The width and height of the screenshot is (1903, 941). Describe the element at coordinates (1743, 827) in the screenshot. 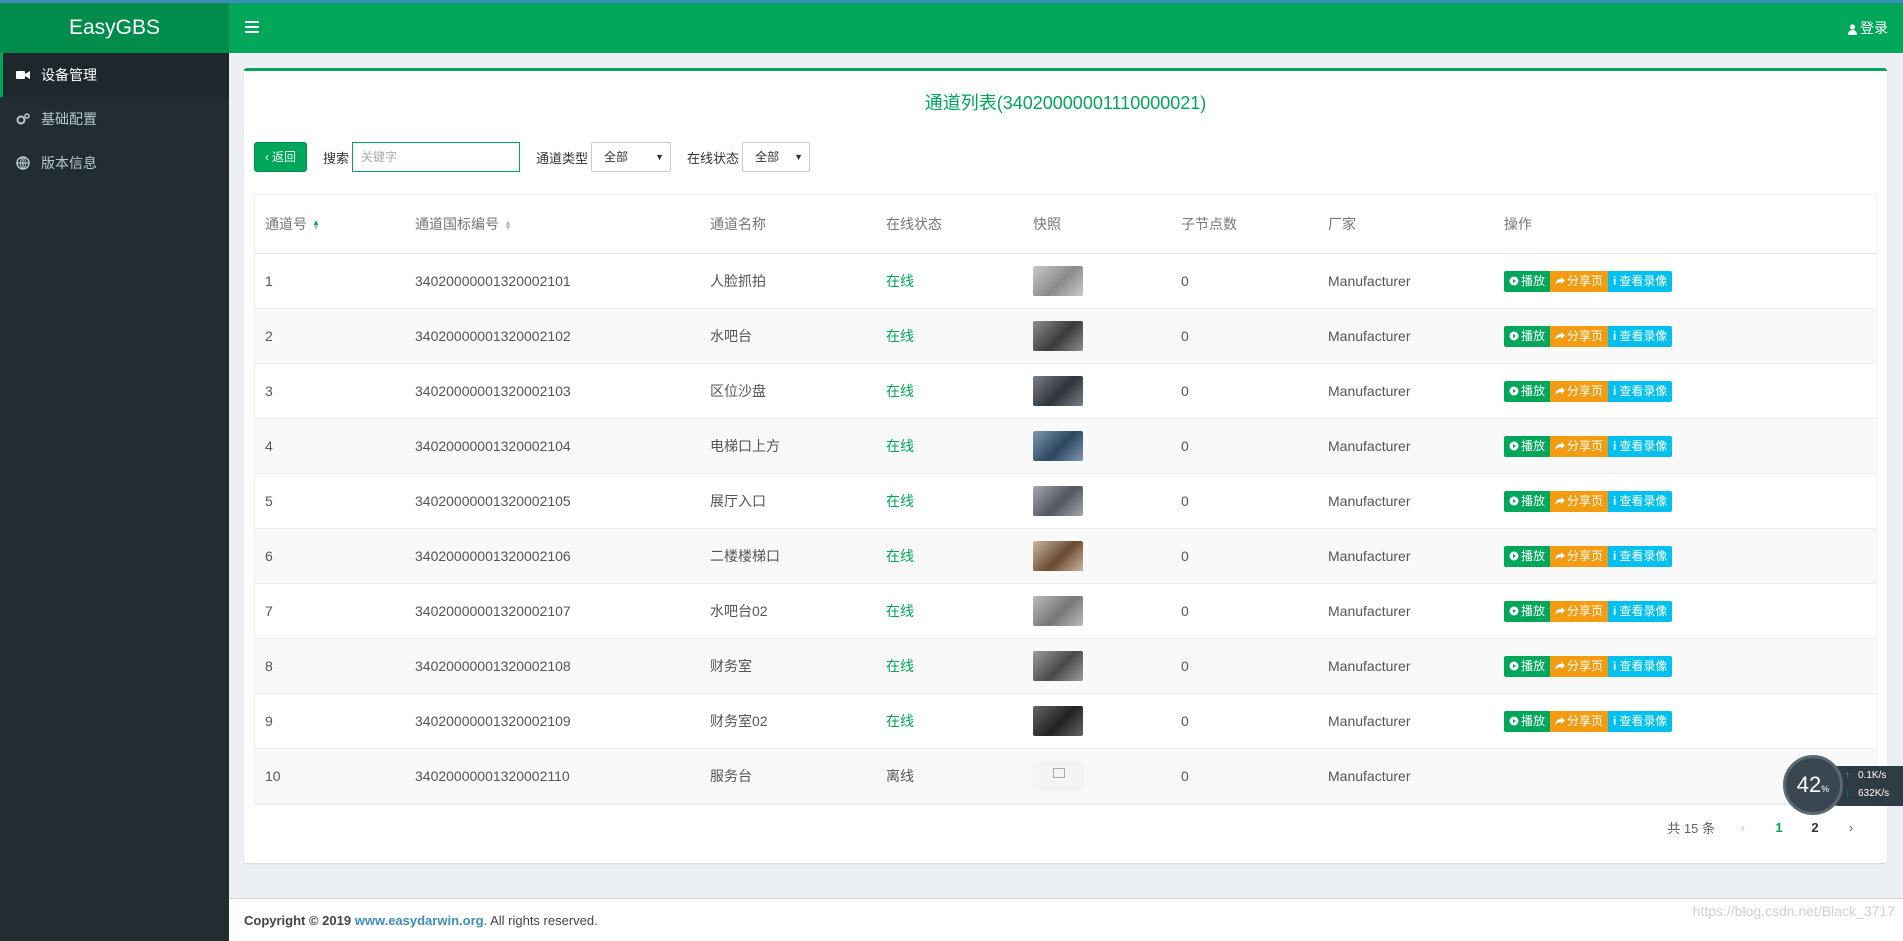

I see `prev-page-button: ‹` at that location.